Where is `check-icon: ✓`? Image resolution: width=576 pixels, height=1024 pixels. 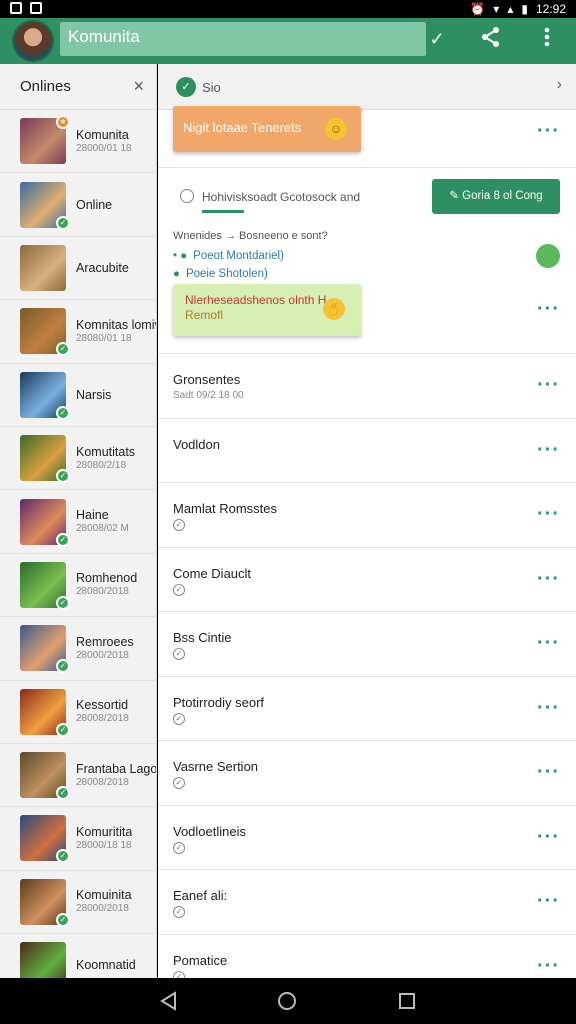 check-icon: ✓ is located at coordinates (437, 39).